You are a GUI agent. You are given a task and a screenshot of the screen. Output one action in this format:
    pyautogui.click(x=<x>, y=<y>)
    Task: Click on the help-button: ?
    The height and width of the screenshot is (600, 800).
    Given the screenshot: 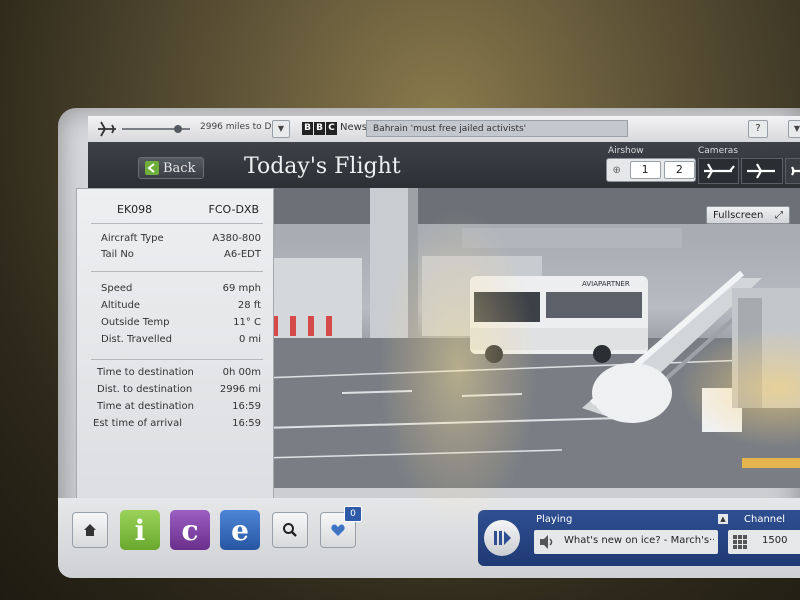 What is the action you would take?
    pyautogui.click(x=758, y=129)
    